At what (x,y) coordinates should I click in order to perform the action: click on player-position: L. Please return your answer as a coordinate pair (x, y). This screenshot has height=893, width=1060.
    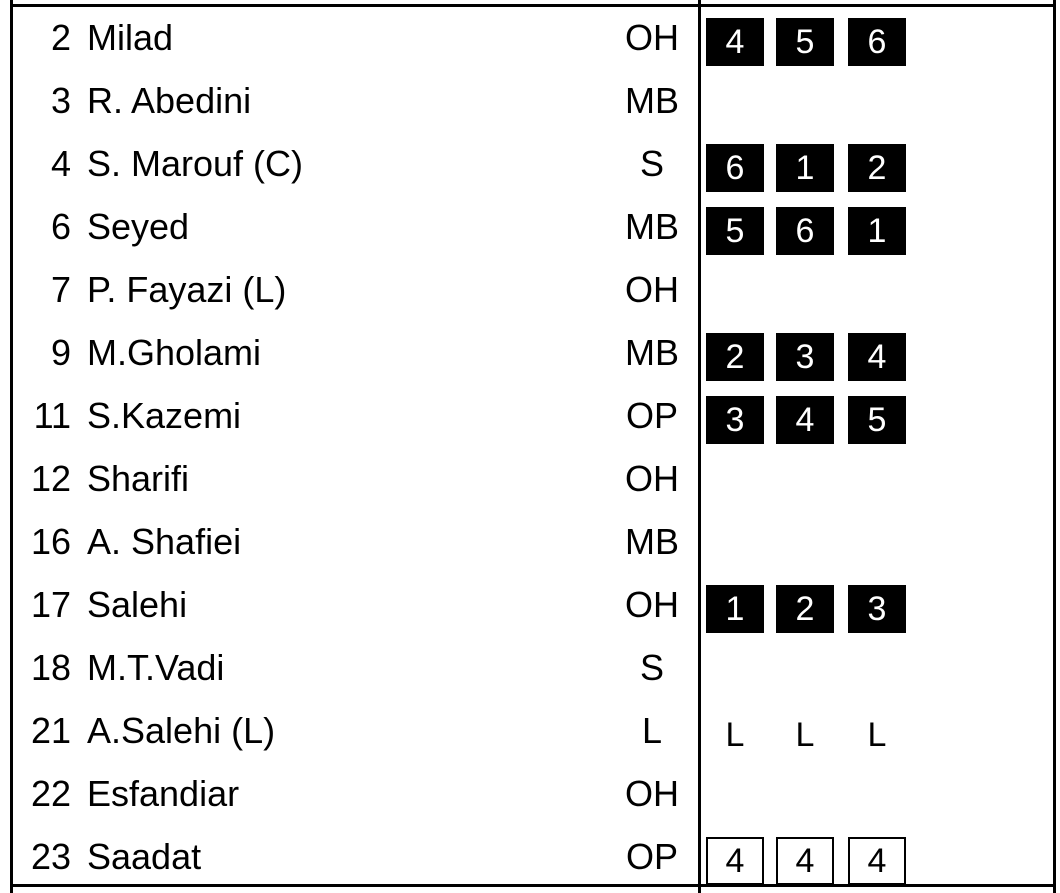
    Looking at the image, I should click on (652, 730).